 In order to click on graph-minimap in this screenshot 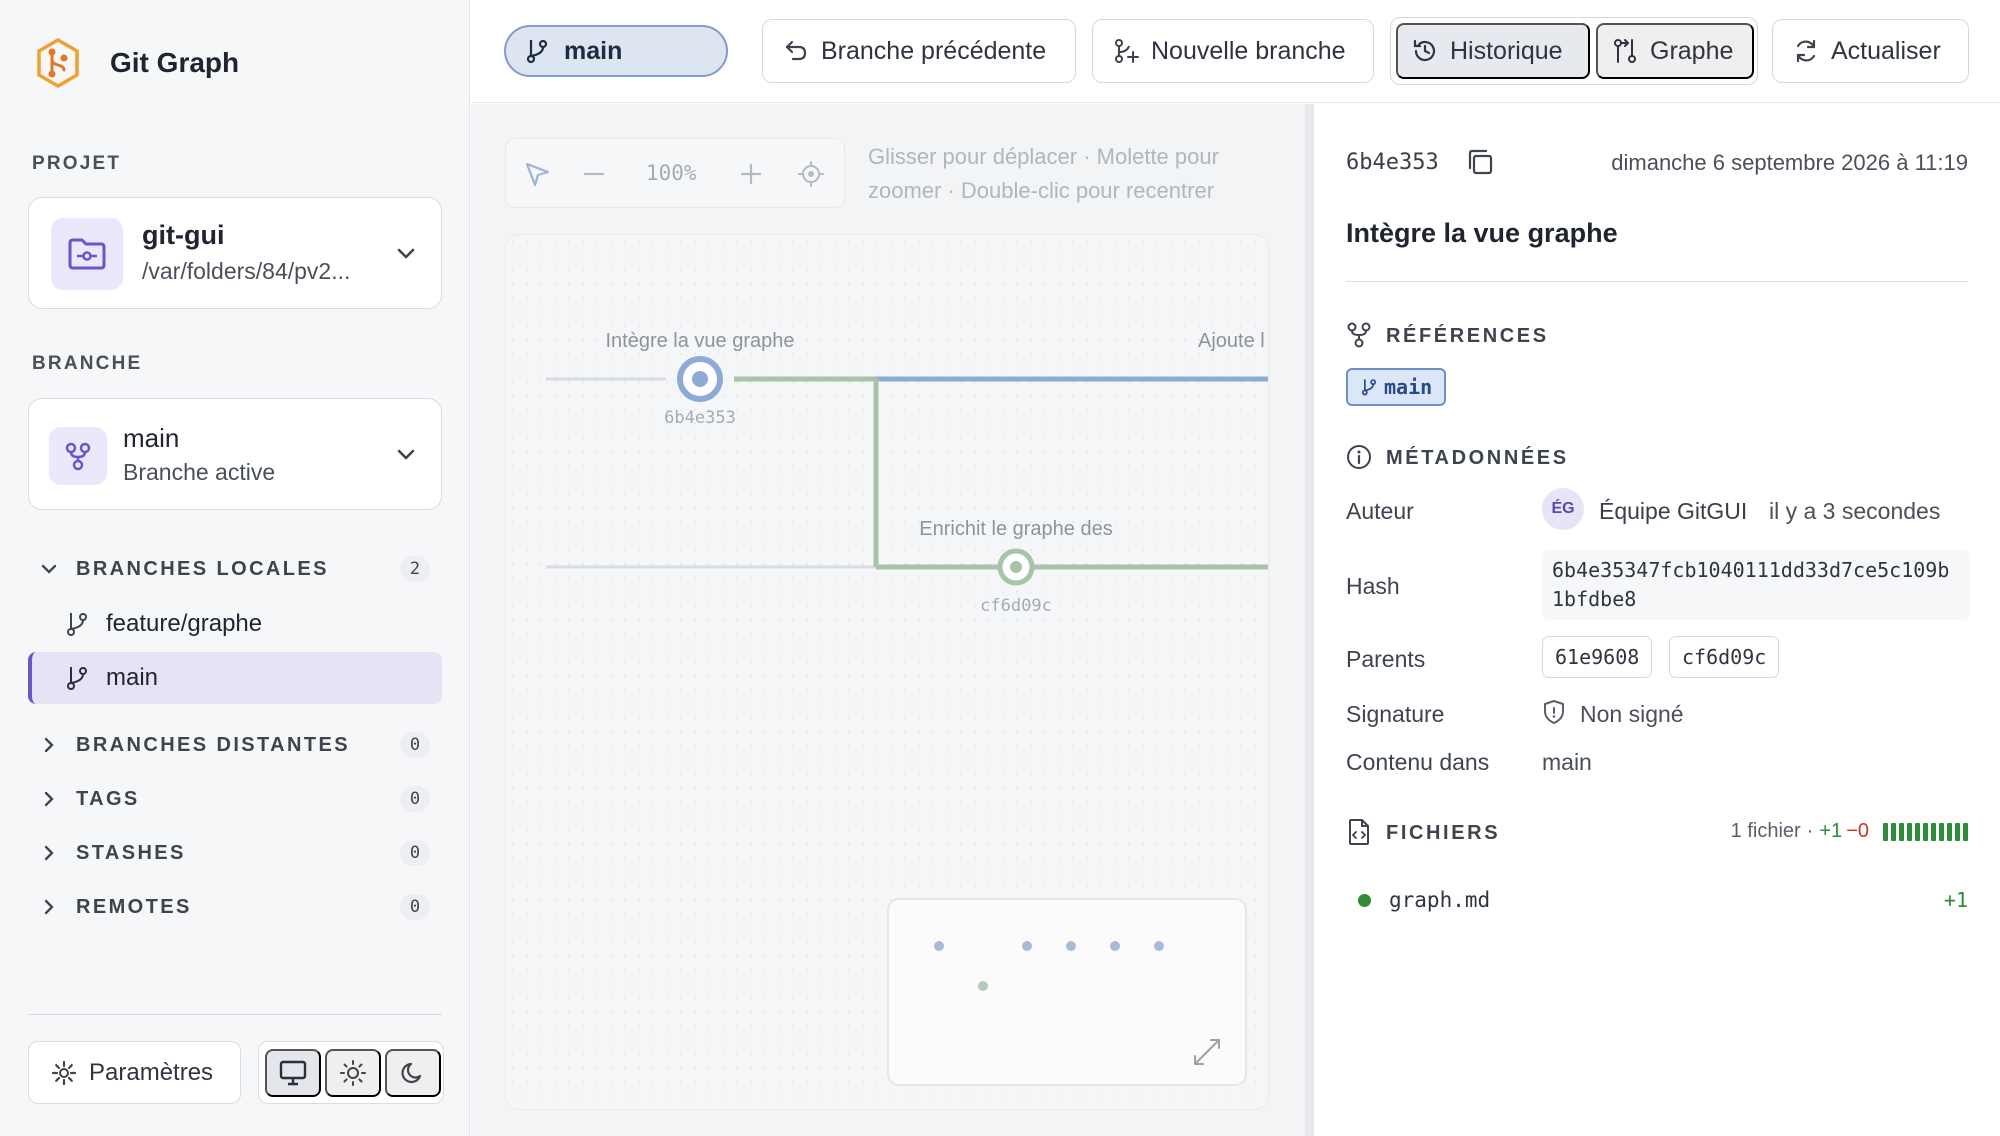, I will do `click(1067, 992)`.